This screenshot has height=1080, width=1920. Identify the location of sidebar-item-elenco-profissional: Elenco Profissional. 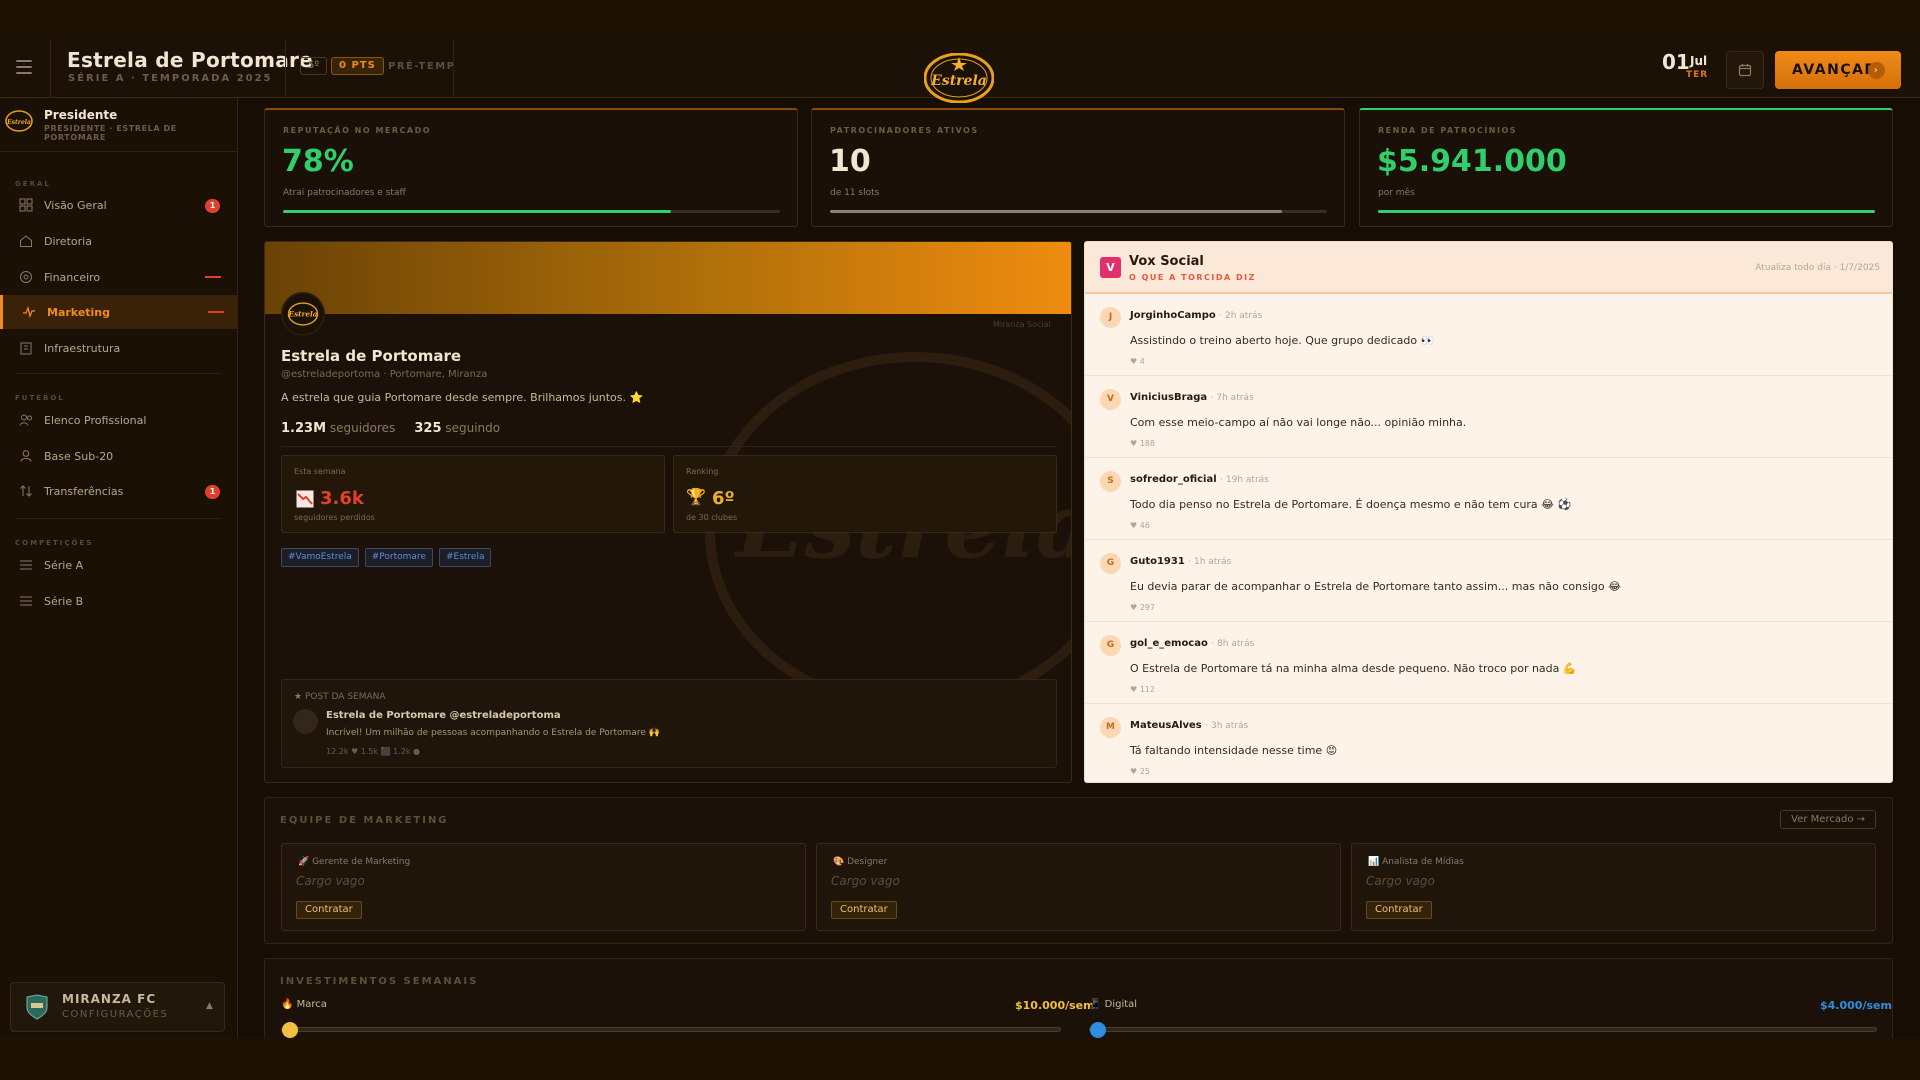
(119, 420).